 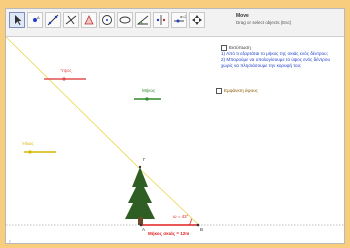 I want to click on perpendicular-tool, so click(x=71, y=20).